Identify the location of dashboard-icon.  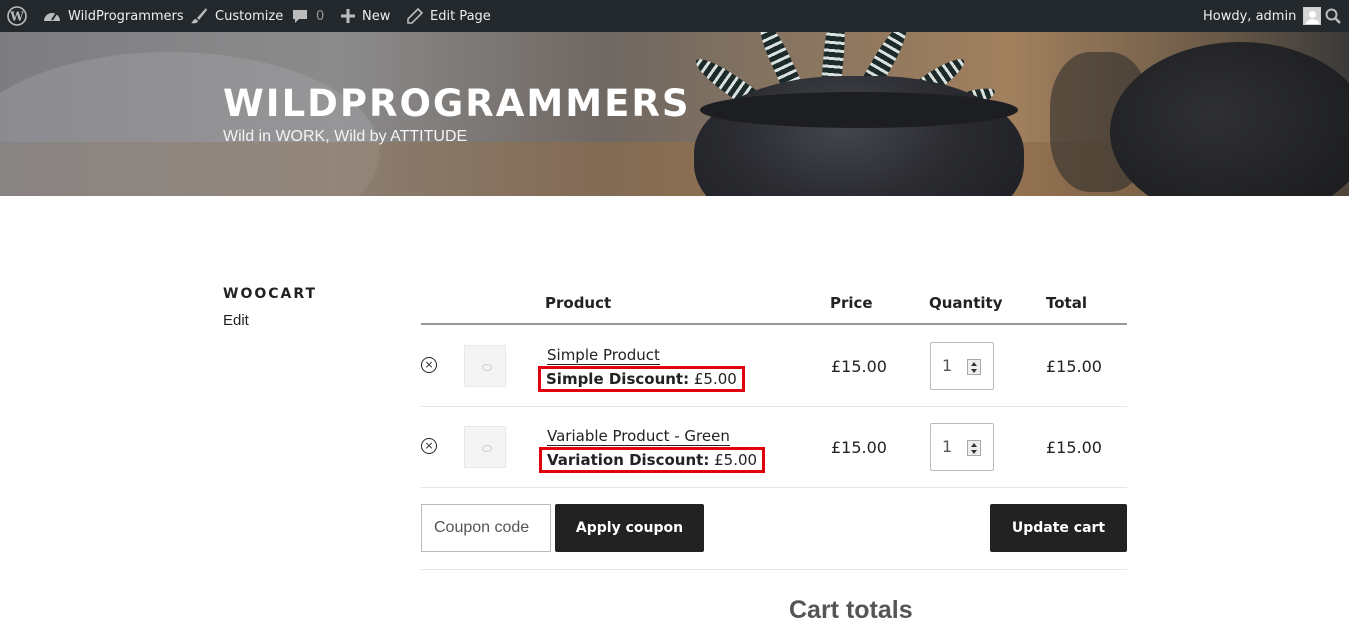
(52, 17).